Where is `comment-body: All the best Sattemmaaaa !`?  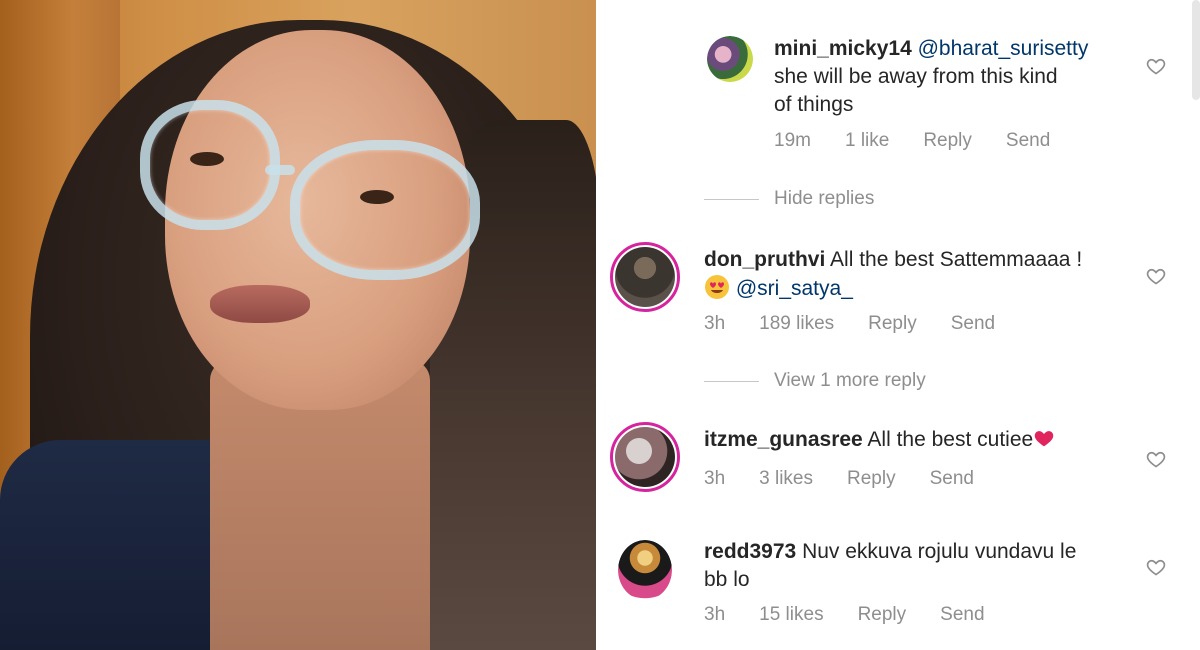
comment-body: All the best Sattemmaaaa ! is located at coordinates (956, 259).